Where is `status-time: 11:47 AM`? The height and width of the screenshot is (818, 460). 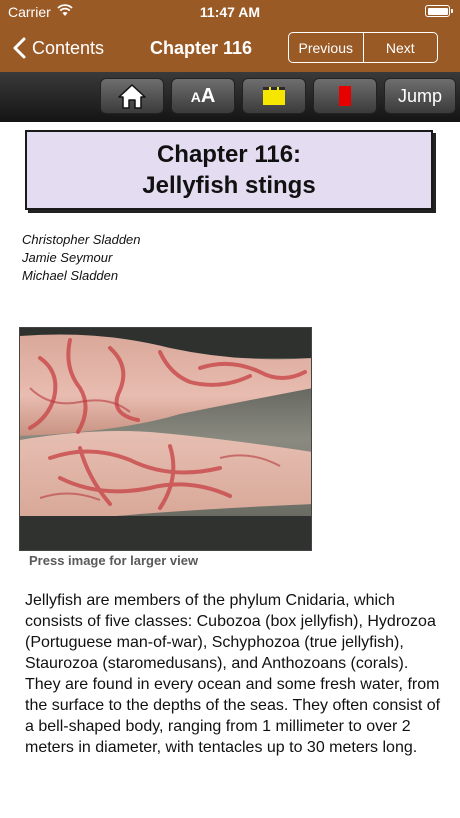 status-time: 11:47 AM is located at coordinates (230, 12).